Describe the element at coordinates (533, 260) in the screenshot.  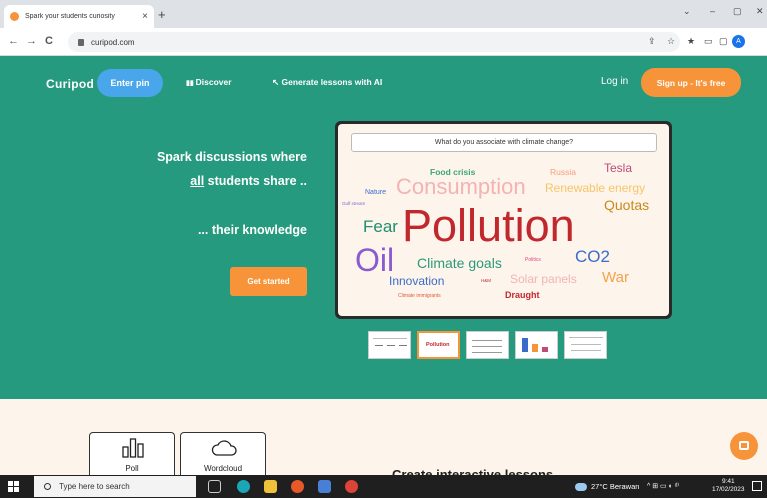
I see `wordcloud-word: Politics` at that location.